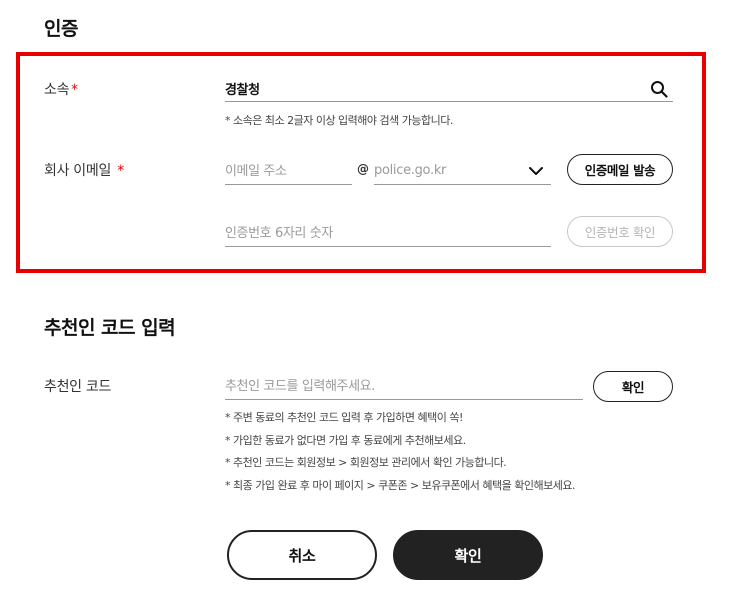  What do you see at coordinates (366, 462) in the screenshot?
I see `referral-note: * 추천인 코드는 회원정보 > 회원정보 관리에서 확인 가능합니다.` at bounding box center [366, 462].